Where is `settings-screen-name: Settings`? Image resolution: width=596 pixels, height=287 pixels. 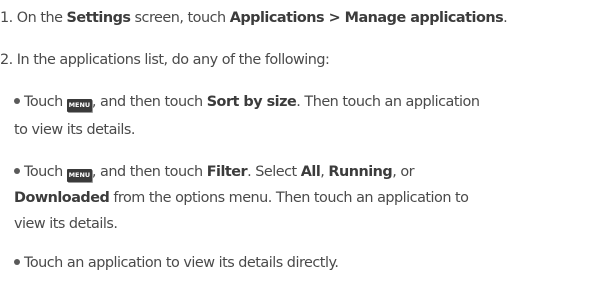 settings-screen-name: Settings is located at coordinates (98, 18).